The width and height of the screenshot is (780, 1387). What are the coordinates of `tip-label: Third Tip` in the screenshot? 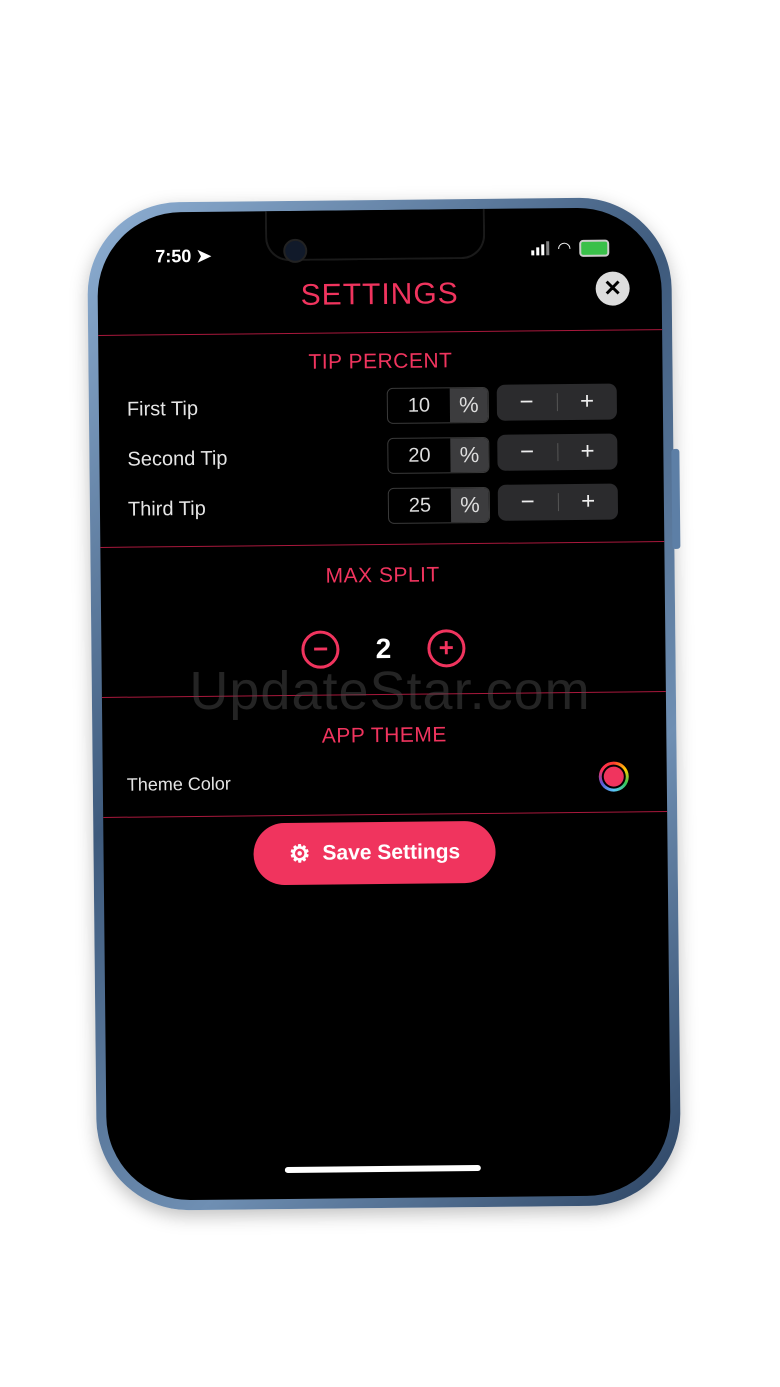 It's located at (166, 509).